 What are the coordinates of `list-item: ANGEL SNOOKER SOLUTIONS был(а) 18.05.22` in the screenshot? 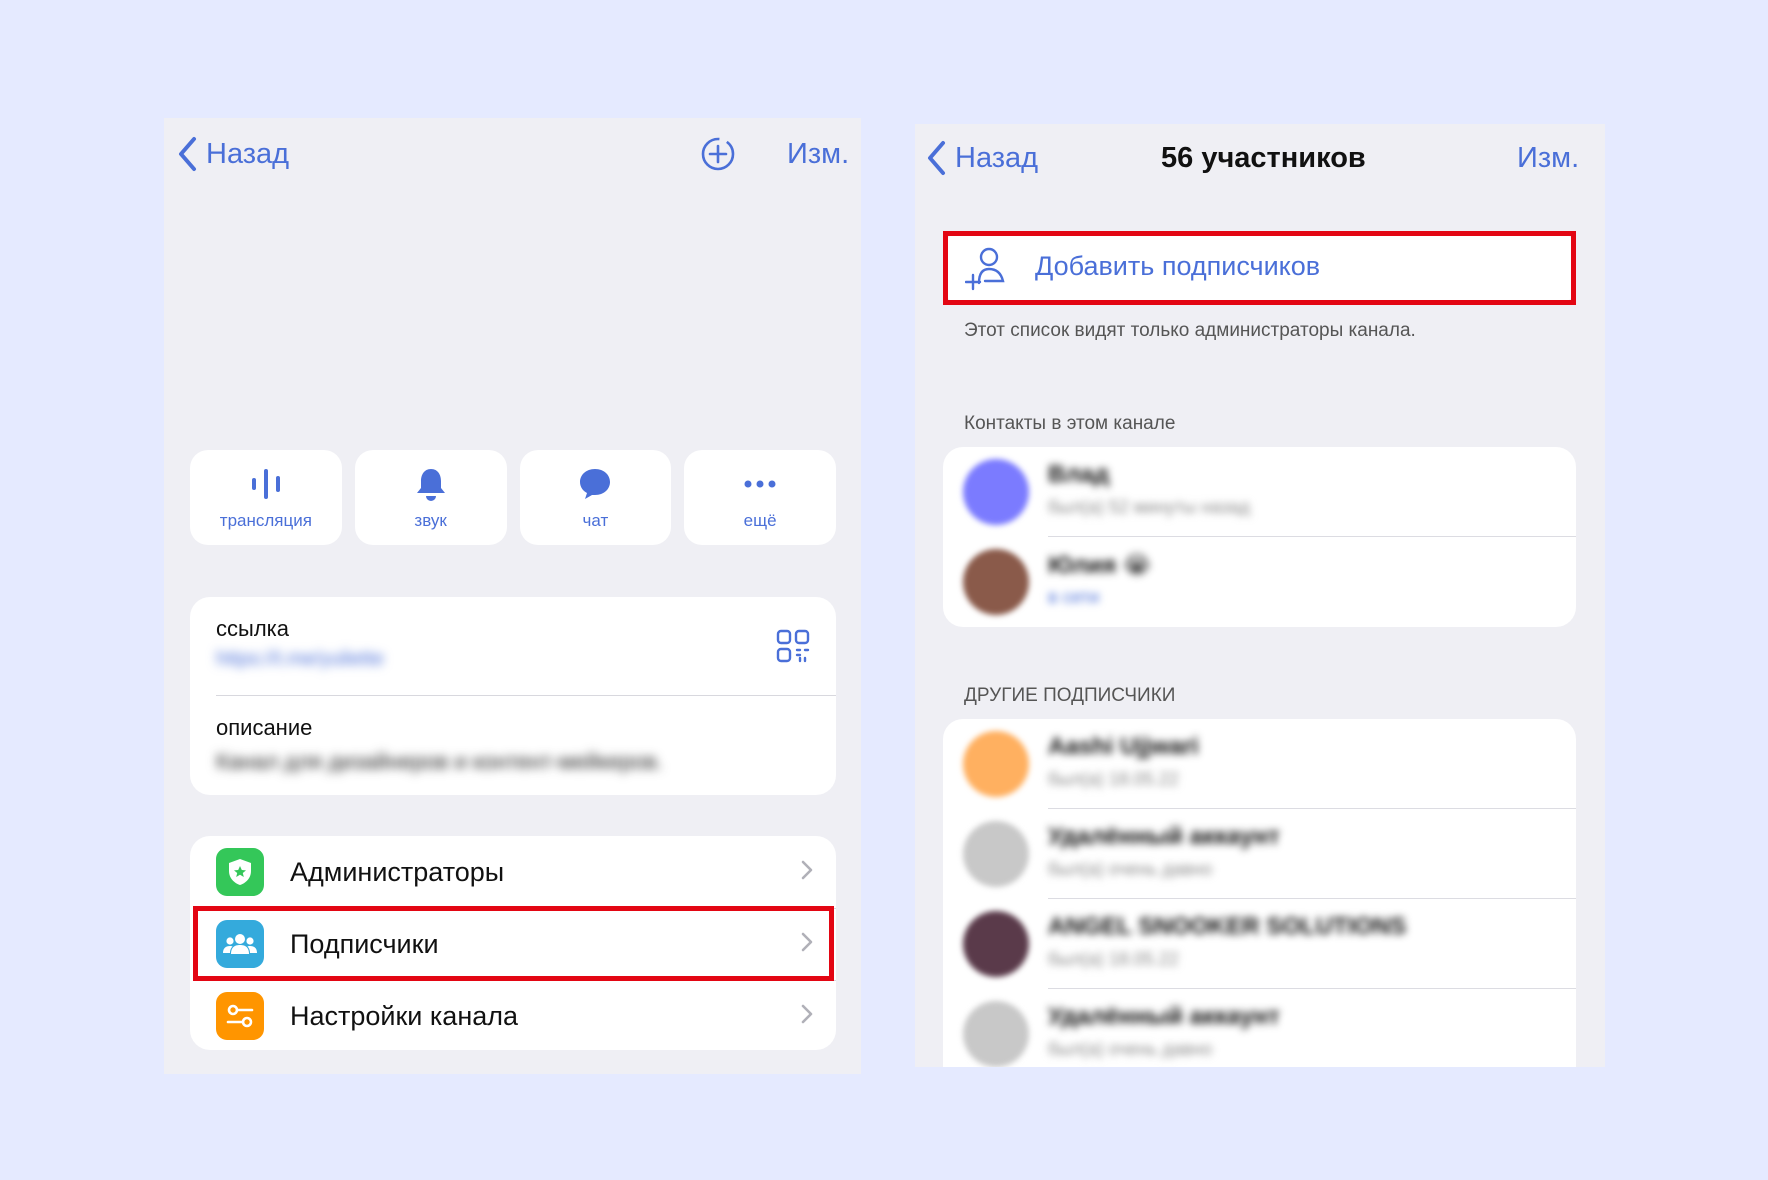 It's located at (1259, 944).